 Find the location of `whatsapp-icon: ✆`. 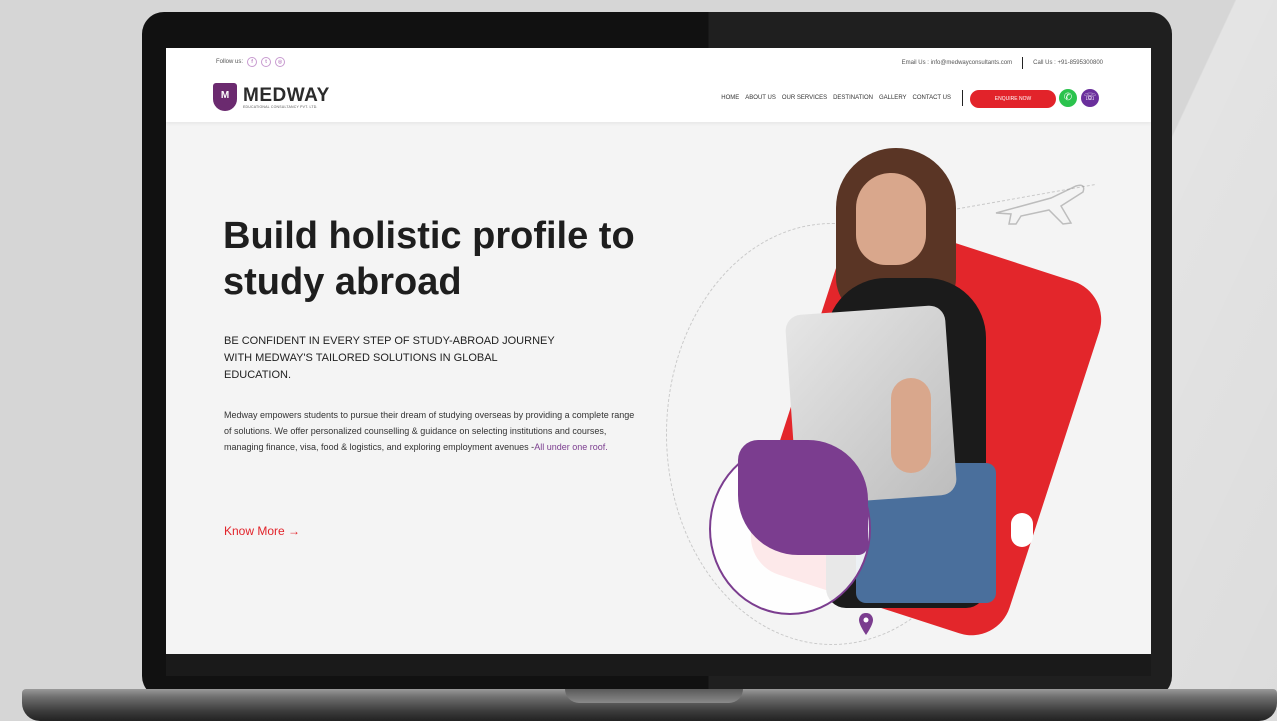

whatsapp-icon: ✆ is located at coordinates (1068, 98).